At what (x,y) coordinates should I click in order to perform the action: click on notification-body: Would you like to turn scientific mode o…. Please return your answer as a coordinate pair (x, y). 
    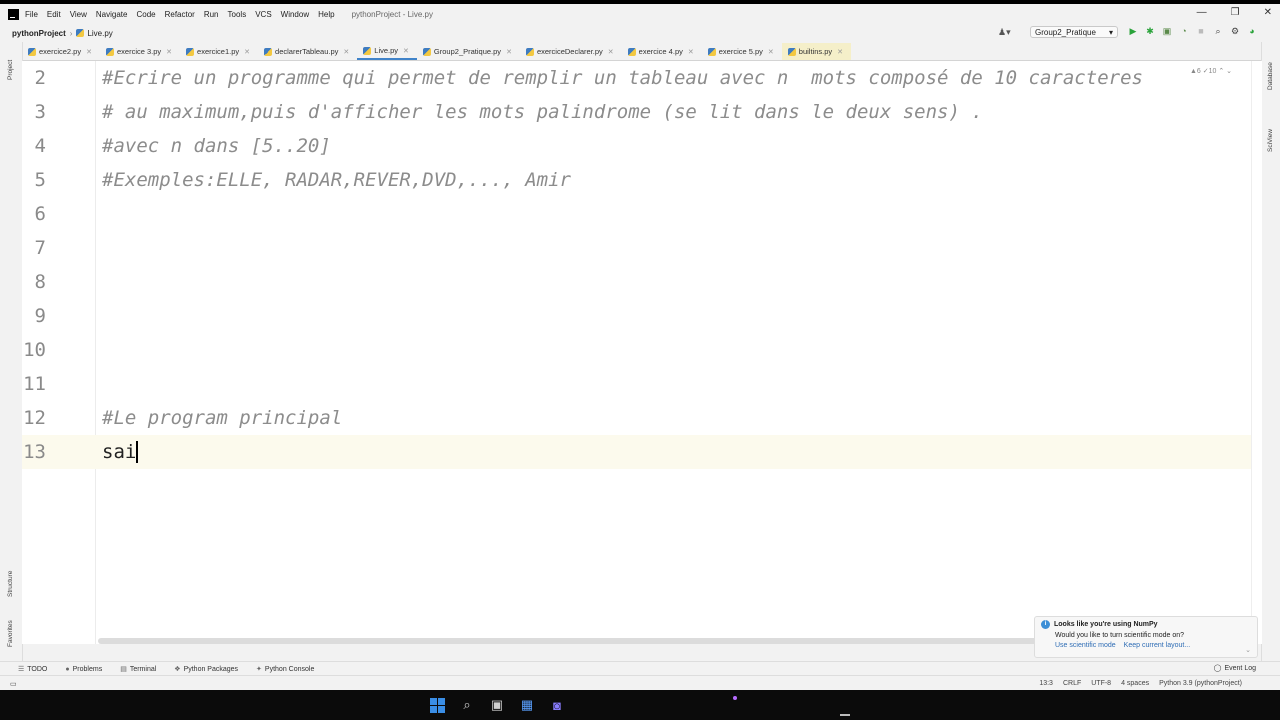
    Looking at the image, I should click on (1120, 635).